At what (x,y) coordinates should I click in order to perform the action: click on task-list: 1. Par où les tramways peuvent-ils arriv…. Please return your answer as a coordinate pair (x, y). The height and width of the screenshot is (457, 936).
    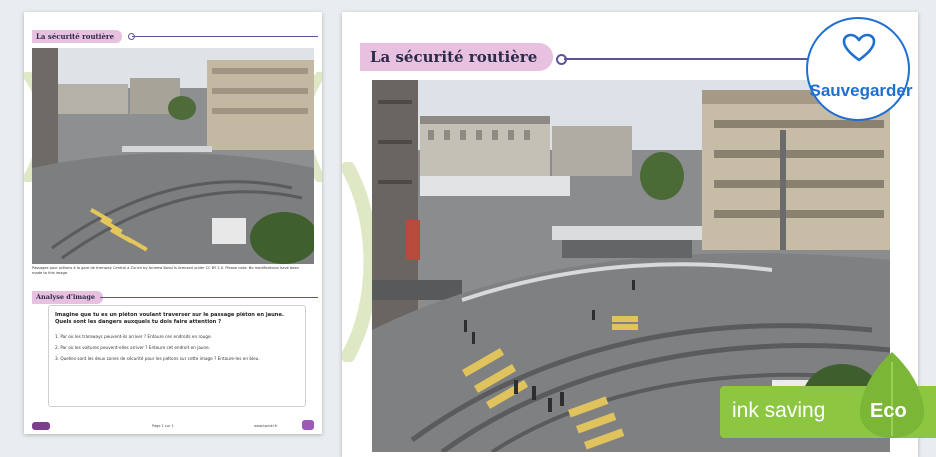
    Looking at the image, I should click on (175, 350).